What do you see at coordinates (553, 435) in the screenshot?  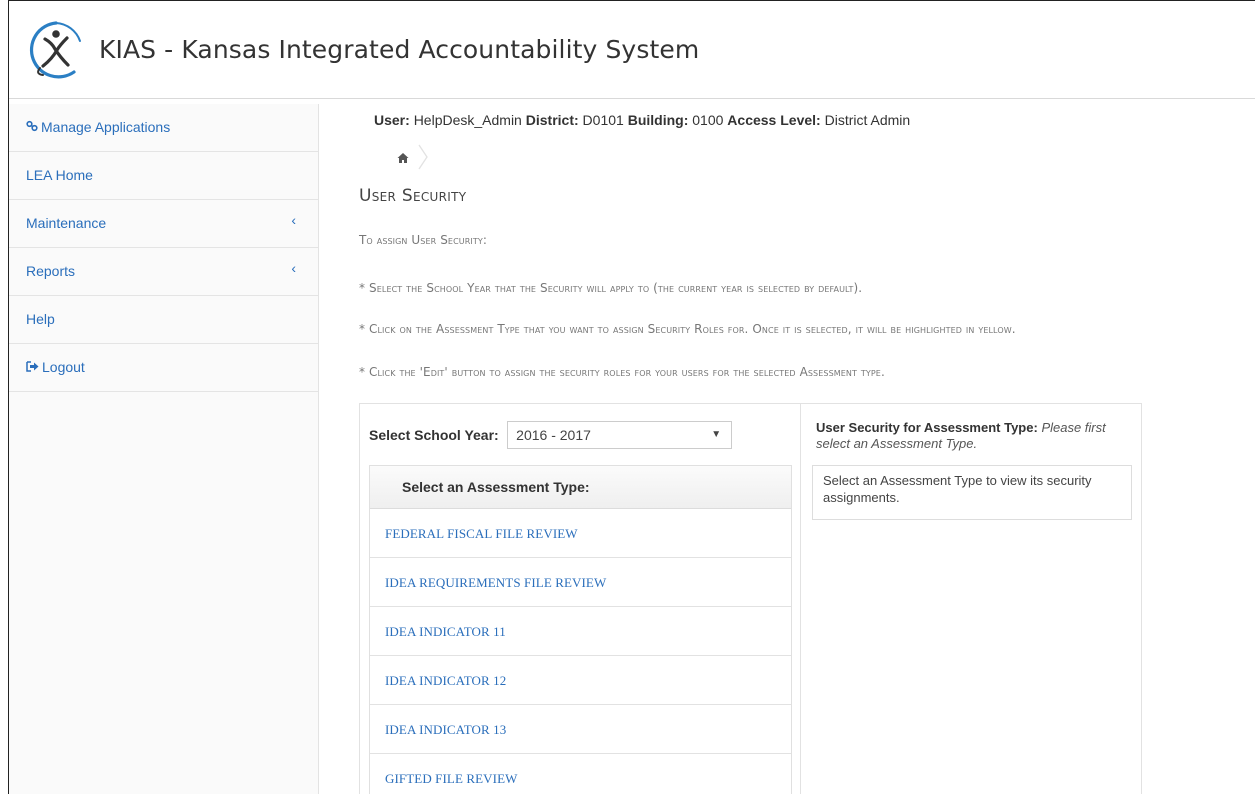 I see `school-year-value: 2016 - 2017` at bounding box center [553, 435].